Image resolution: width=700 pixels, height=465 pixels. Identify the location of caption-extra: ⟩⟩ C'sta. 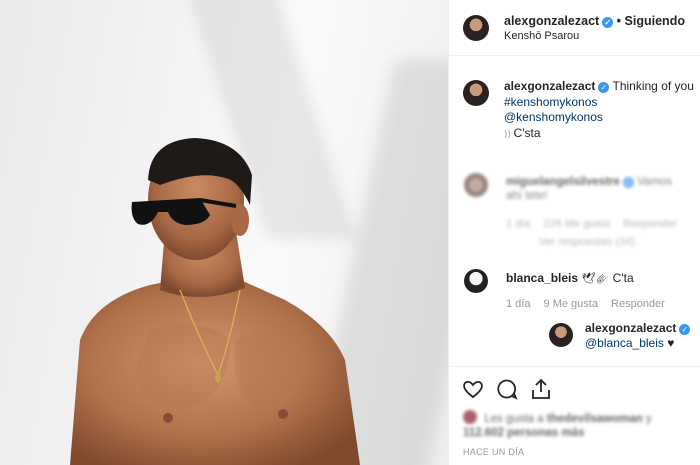
(522, 132).